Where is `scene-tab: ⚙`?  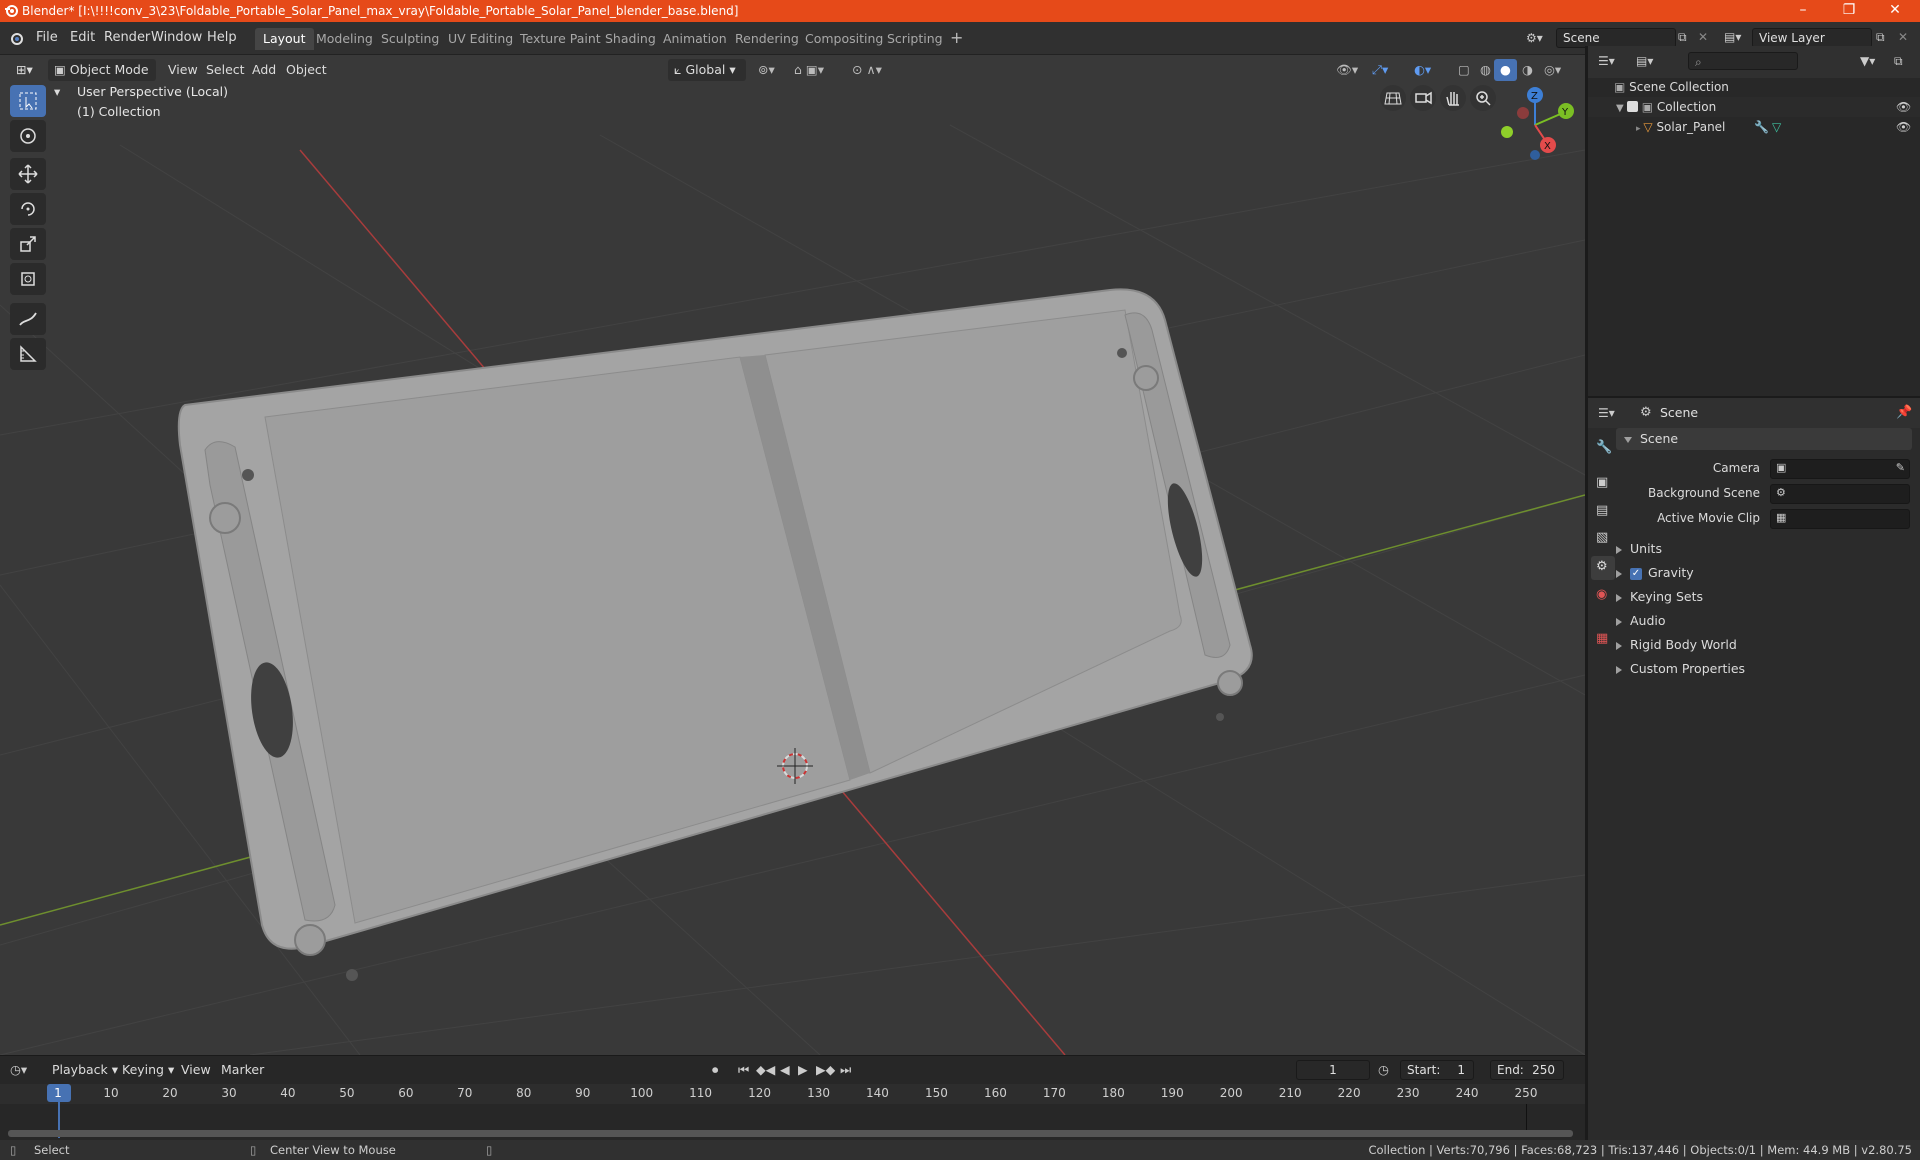 scene-tab: ⚙ is located at coordinates (1603, 568).